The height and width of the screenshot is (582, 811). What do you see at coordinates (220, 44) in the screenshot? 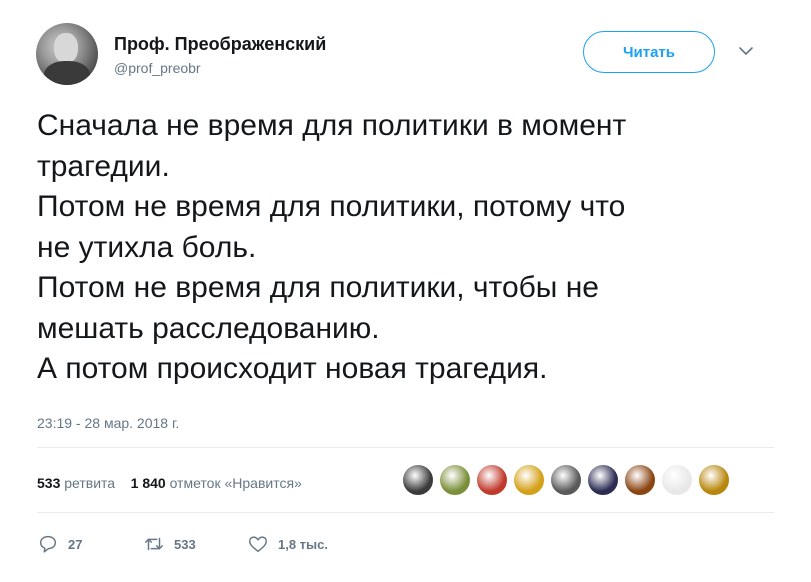
I see `author-name: Проф. Преображенский` at bounding box center [220, 44].